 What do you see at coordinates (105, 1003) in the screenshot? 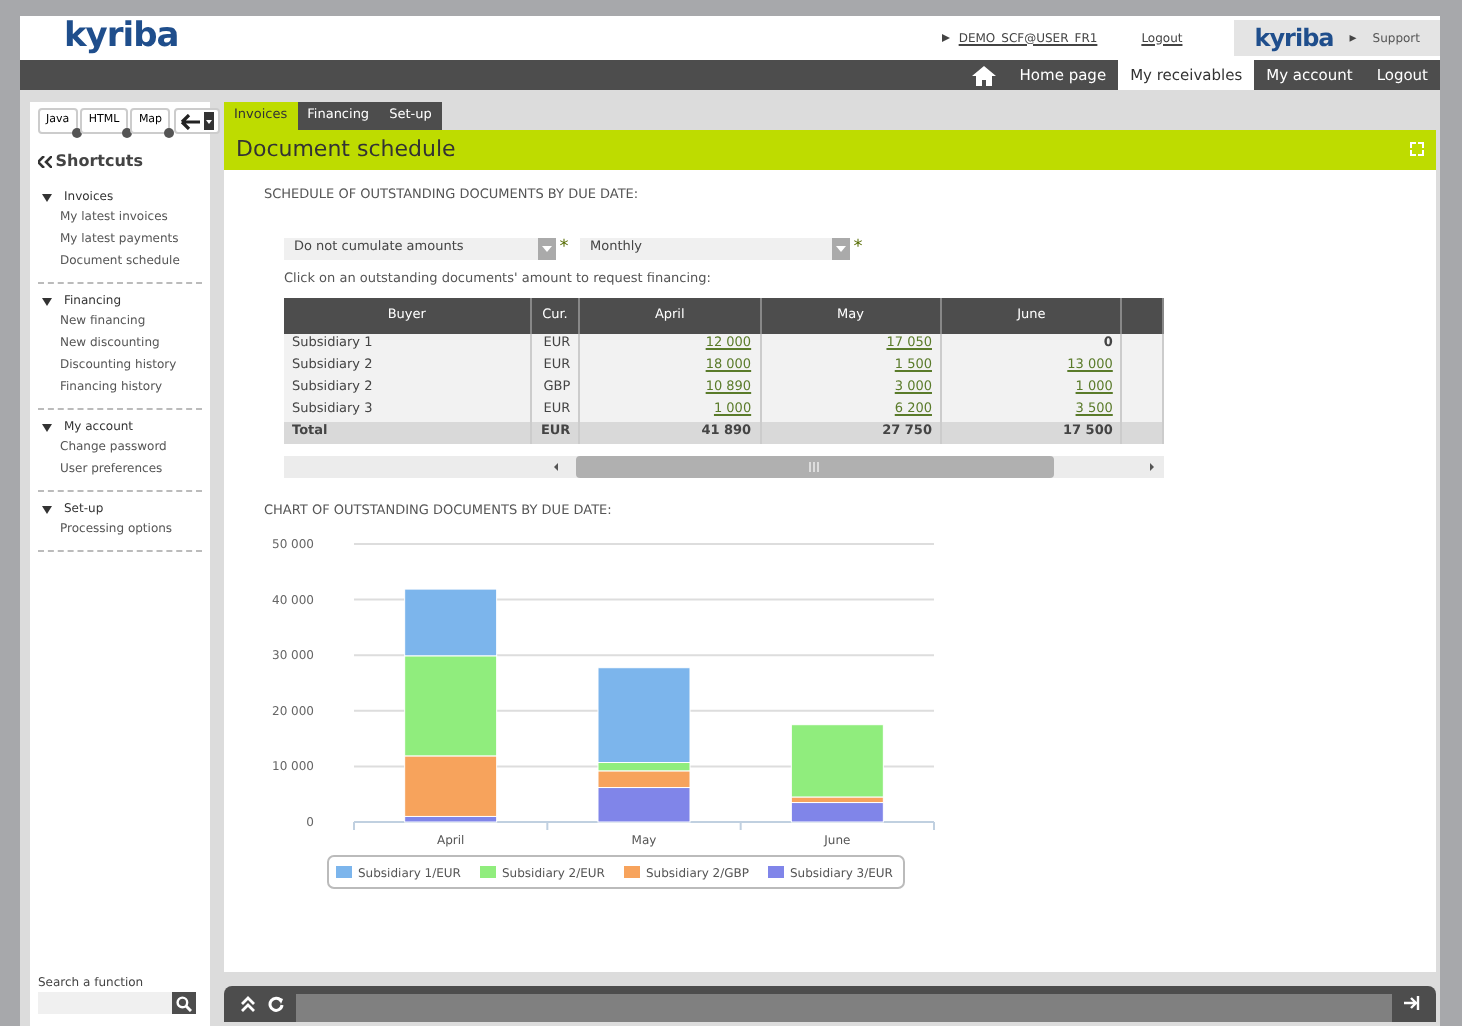
I see `search-field` at bounding box center [105, 1003].